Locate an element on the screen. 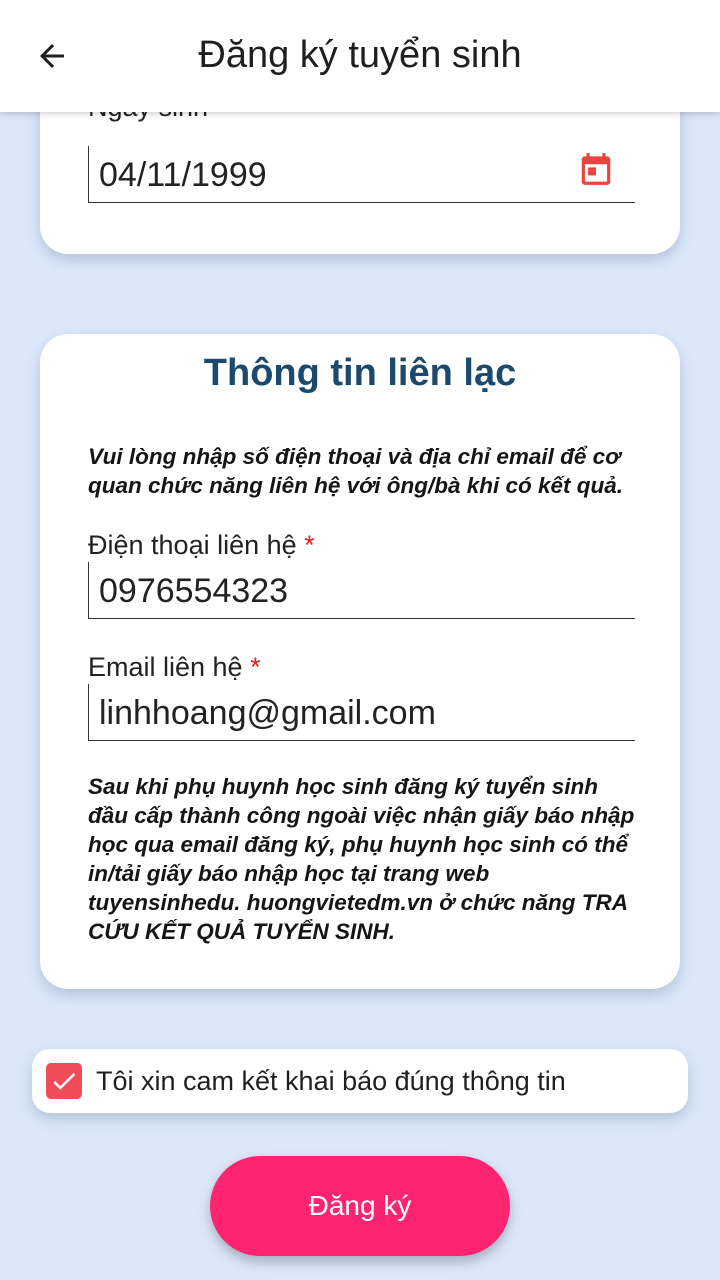  email-label-text: Email liên hệ is located at coordinates (165, 667).